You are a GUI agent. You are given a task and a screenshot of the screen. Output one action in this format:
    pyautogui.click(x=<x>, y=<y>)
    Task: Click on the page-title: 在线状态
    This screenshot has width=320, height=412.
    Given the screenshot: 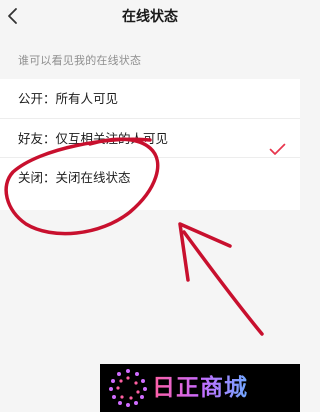 What is the action you would take?
    pyautogui.click(x=150, y=17)
    